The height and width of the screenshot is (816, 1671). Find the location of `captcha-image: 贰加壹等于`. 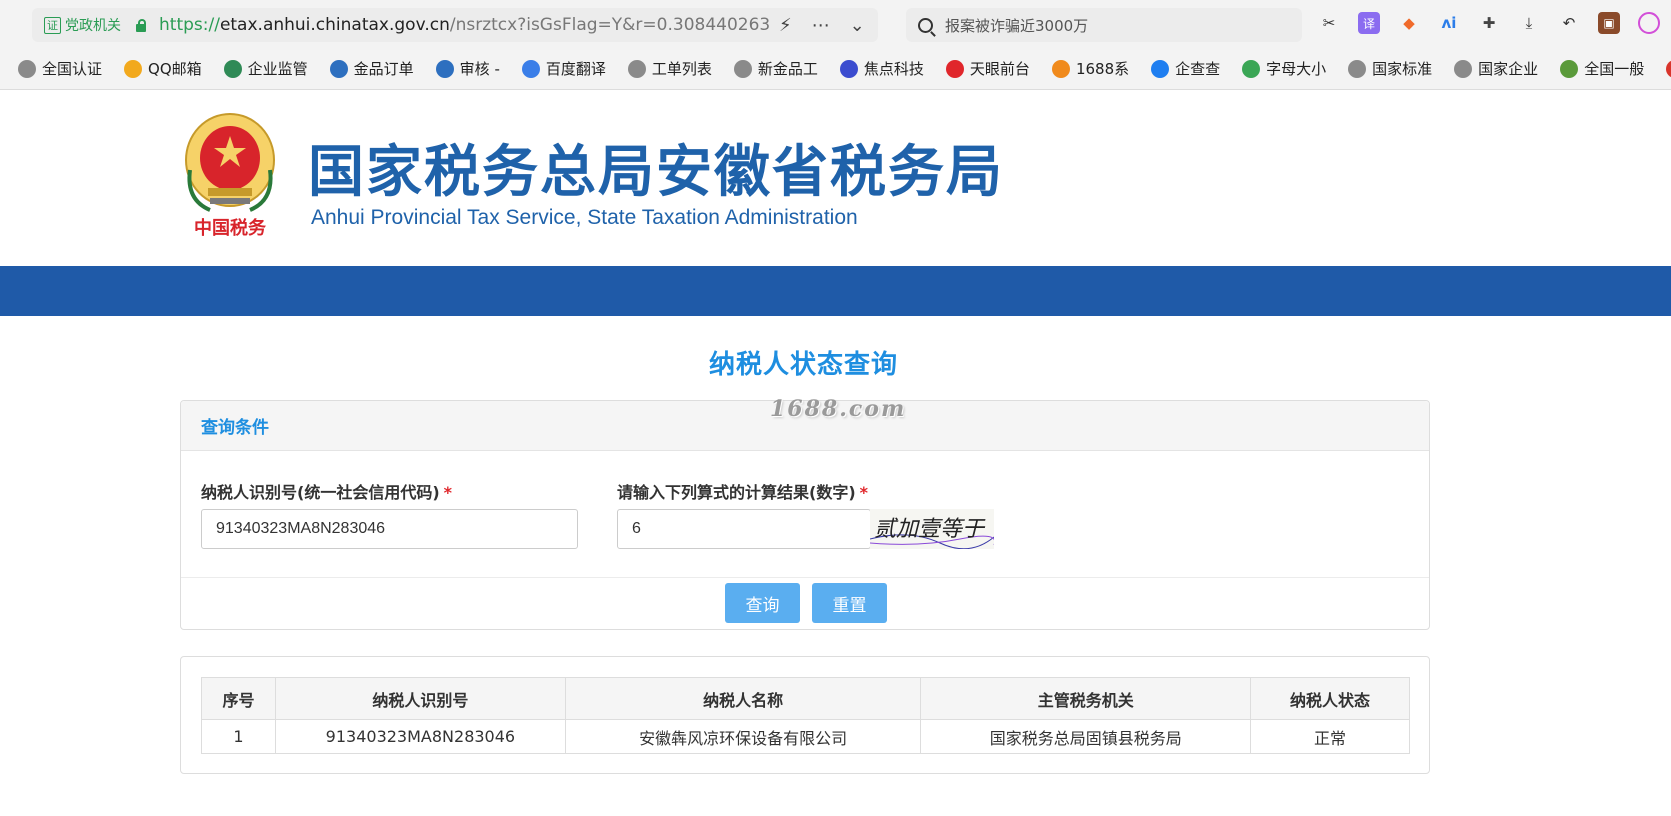

captcha-image: 贰加壹等于 is located at coordinates (932, 529).